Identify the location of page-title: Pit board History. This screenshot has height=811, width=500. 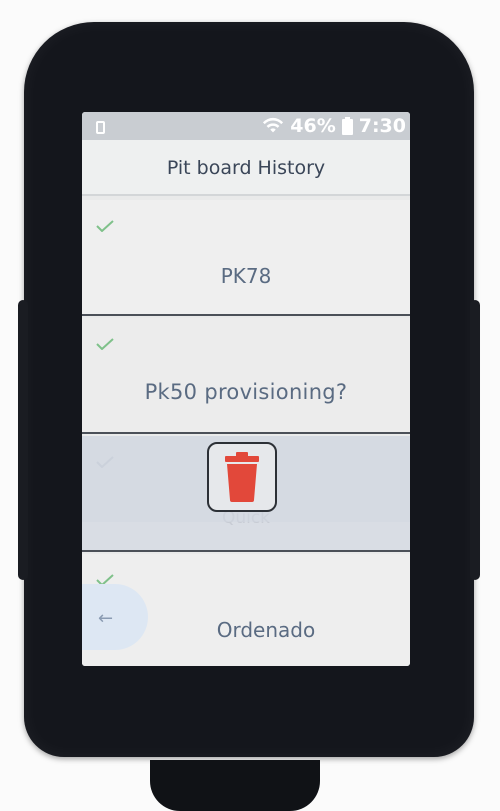
(246, 168).